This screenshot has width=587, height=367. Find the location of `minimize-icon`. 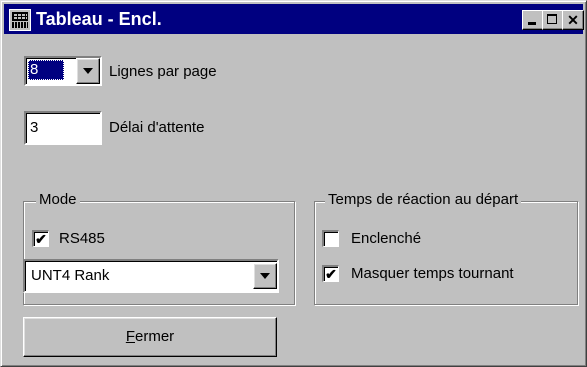

minimize-icon is located at coordinates (532, 23).